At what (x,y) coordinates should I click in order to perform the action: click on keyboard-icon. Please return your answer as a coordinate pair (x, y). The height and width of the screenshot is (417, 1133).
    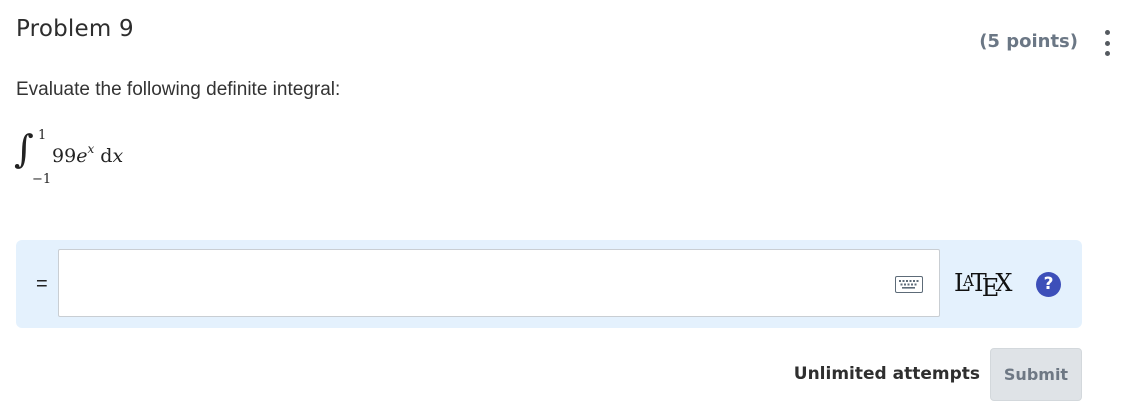
    Looking at the image, I should click on (909, 284).